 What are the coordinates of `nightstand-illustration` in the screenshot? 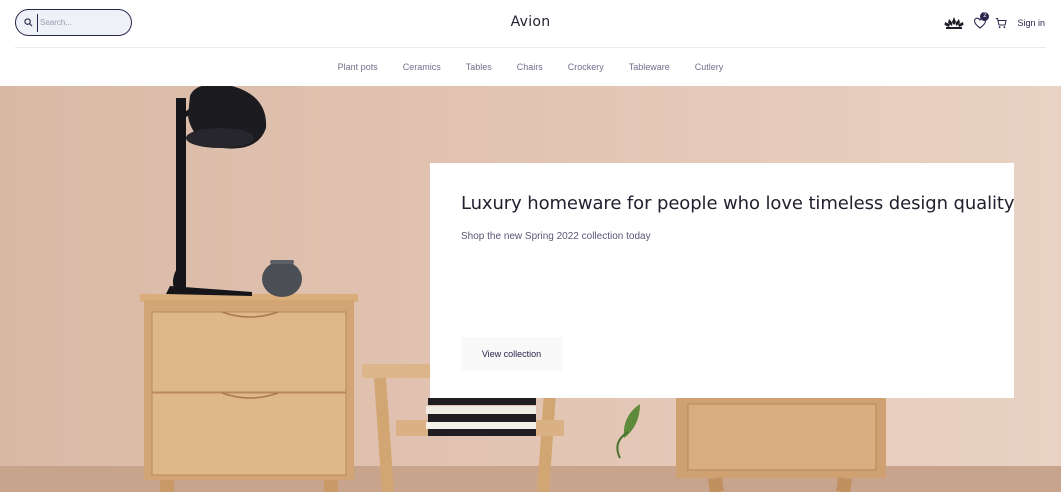 It's located at (249, 393).